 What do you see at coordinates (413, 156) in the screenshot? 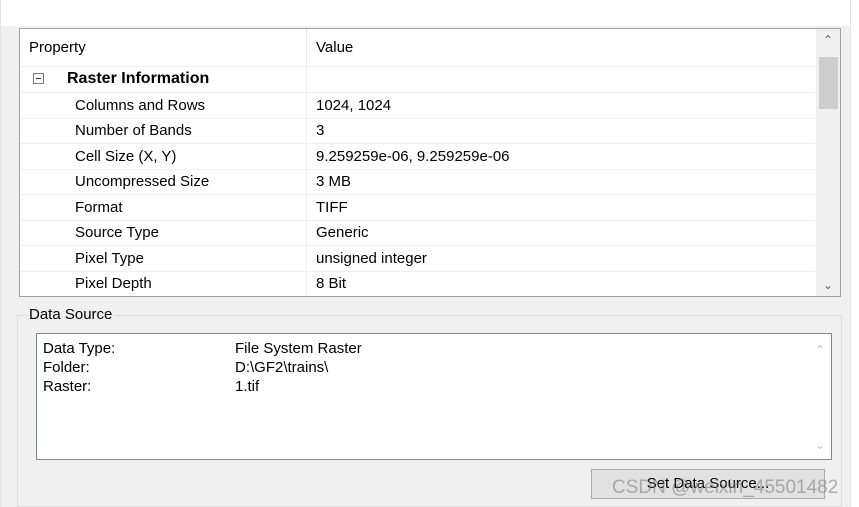
I see `property-value: 9.259259e-06, 9.259259e-06` at bounding box center [413, 156].